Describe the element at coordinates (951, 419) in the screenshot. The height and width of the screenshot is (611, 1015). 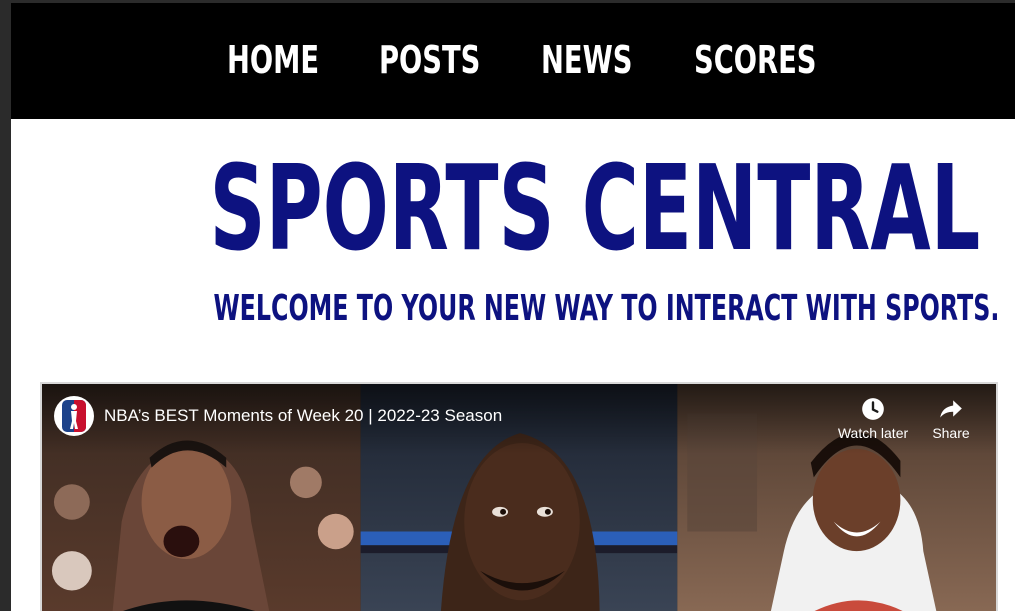
I see `share-button: Share` at that location.